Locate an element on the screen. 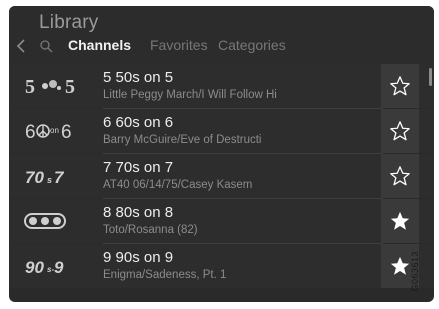  svg-text: s is located at coordinates (49, 180).